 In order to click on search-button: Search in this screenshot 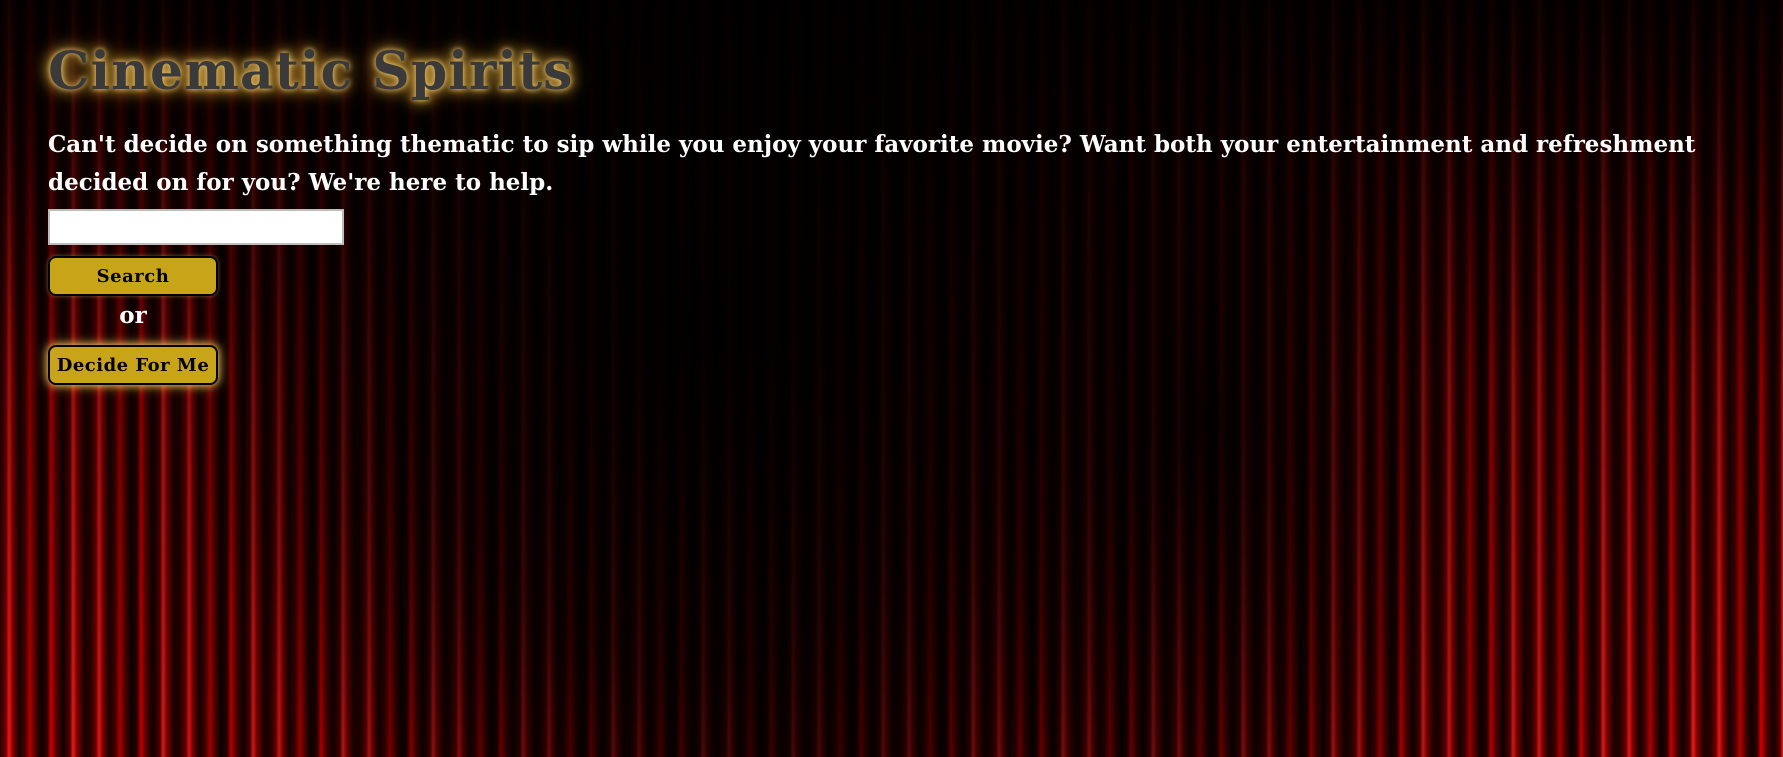, I will do `click(133, 276)`.